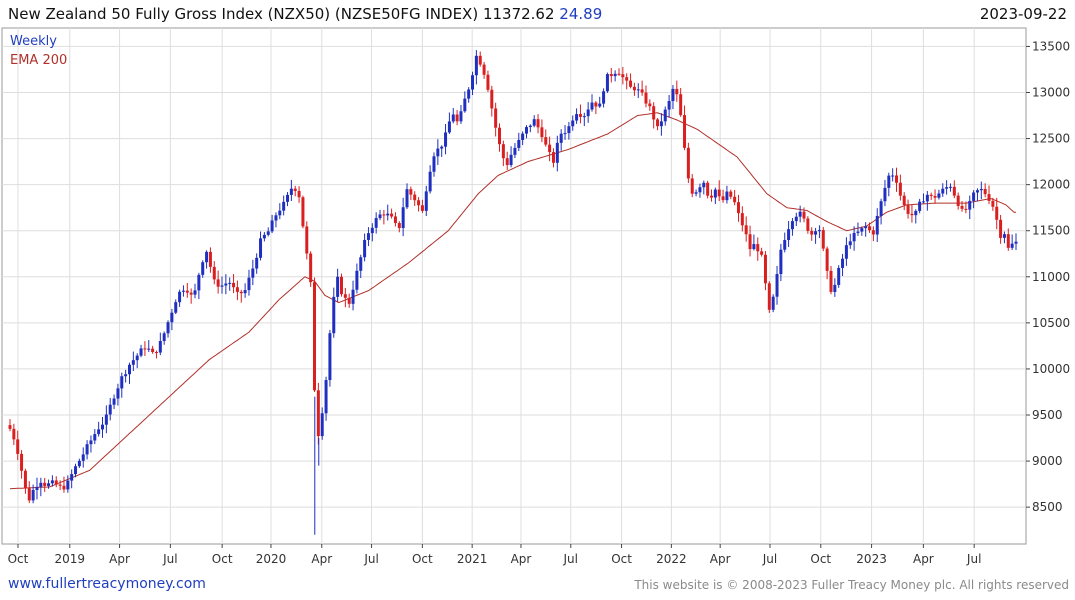 The image size is (1075, 600). What do you see at coordinates (169, 559) in the screenshot?
I see `x-tick-label: Jul` at bounding box center [169, 559].